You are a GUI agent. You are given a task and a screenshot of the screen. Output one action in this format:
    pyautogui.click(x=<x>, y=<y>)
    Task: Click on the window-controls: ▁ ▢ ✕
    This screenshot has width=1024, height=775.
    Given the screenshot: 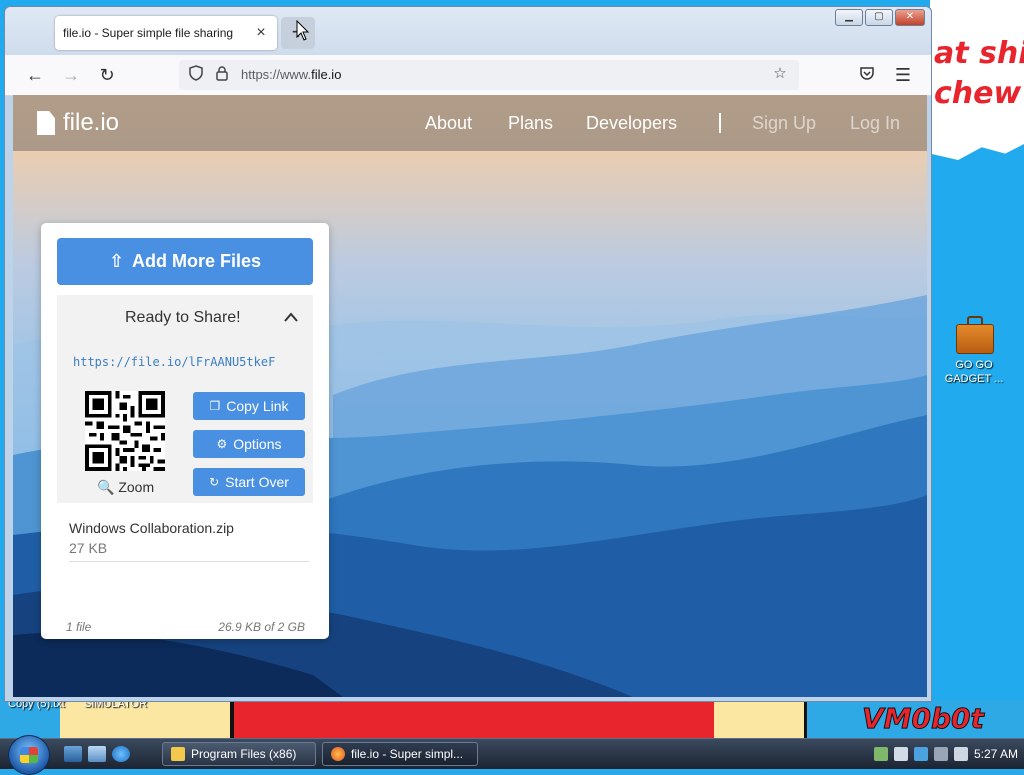 What is the action you would take?
    pyautogui.click(x=880, y=17)
    